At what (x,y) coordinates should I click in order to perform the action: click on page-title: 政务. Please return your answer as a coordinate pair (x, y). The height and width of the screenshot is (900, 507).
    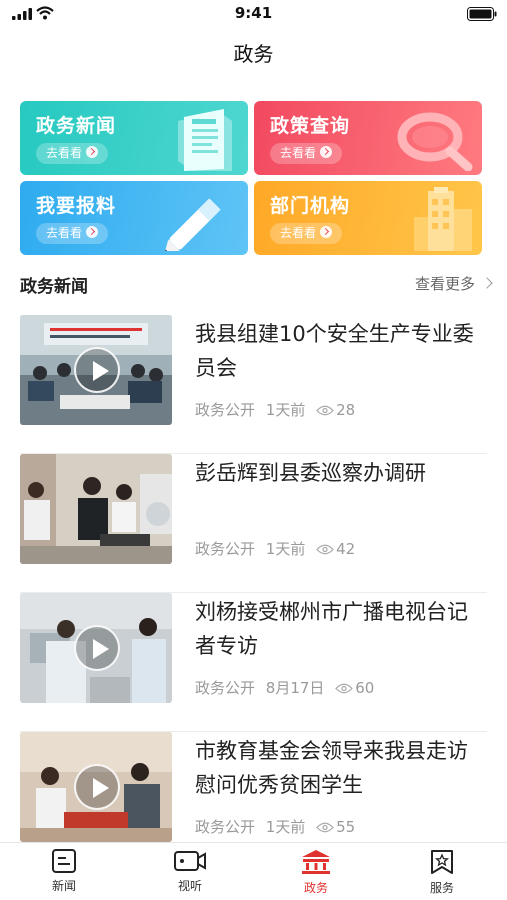
    Looking at the image, I should click on (253, 54).